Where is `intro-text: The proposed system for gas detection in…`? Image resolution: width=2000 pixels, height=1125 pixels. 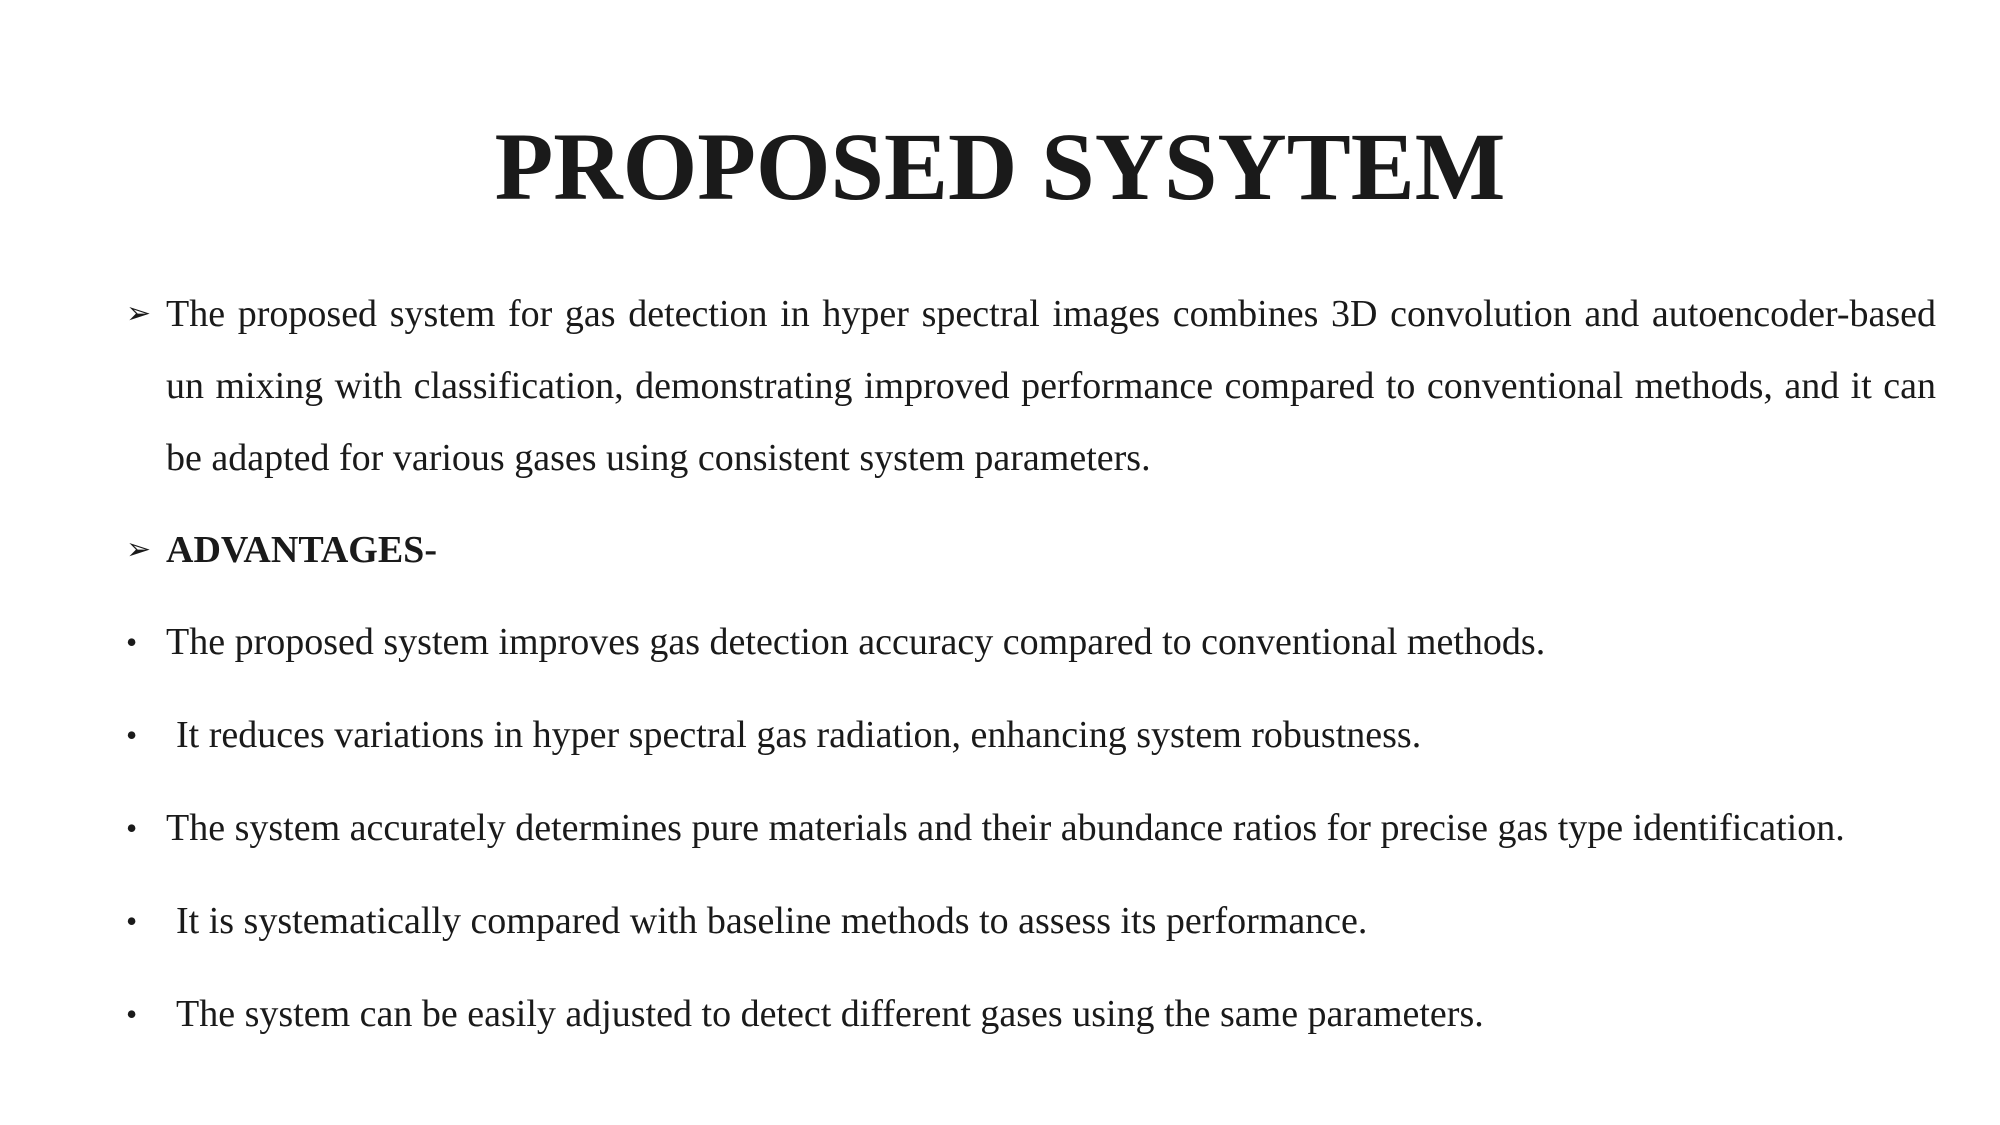
intro-text: The proposed system for gas detection in… is located at coordinates (1051, 386).